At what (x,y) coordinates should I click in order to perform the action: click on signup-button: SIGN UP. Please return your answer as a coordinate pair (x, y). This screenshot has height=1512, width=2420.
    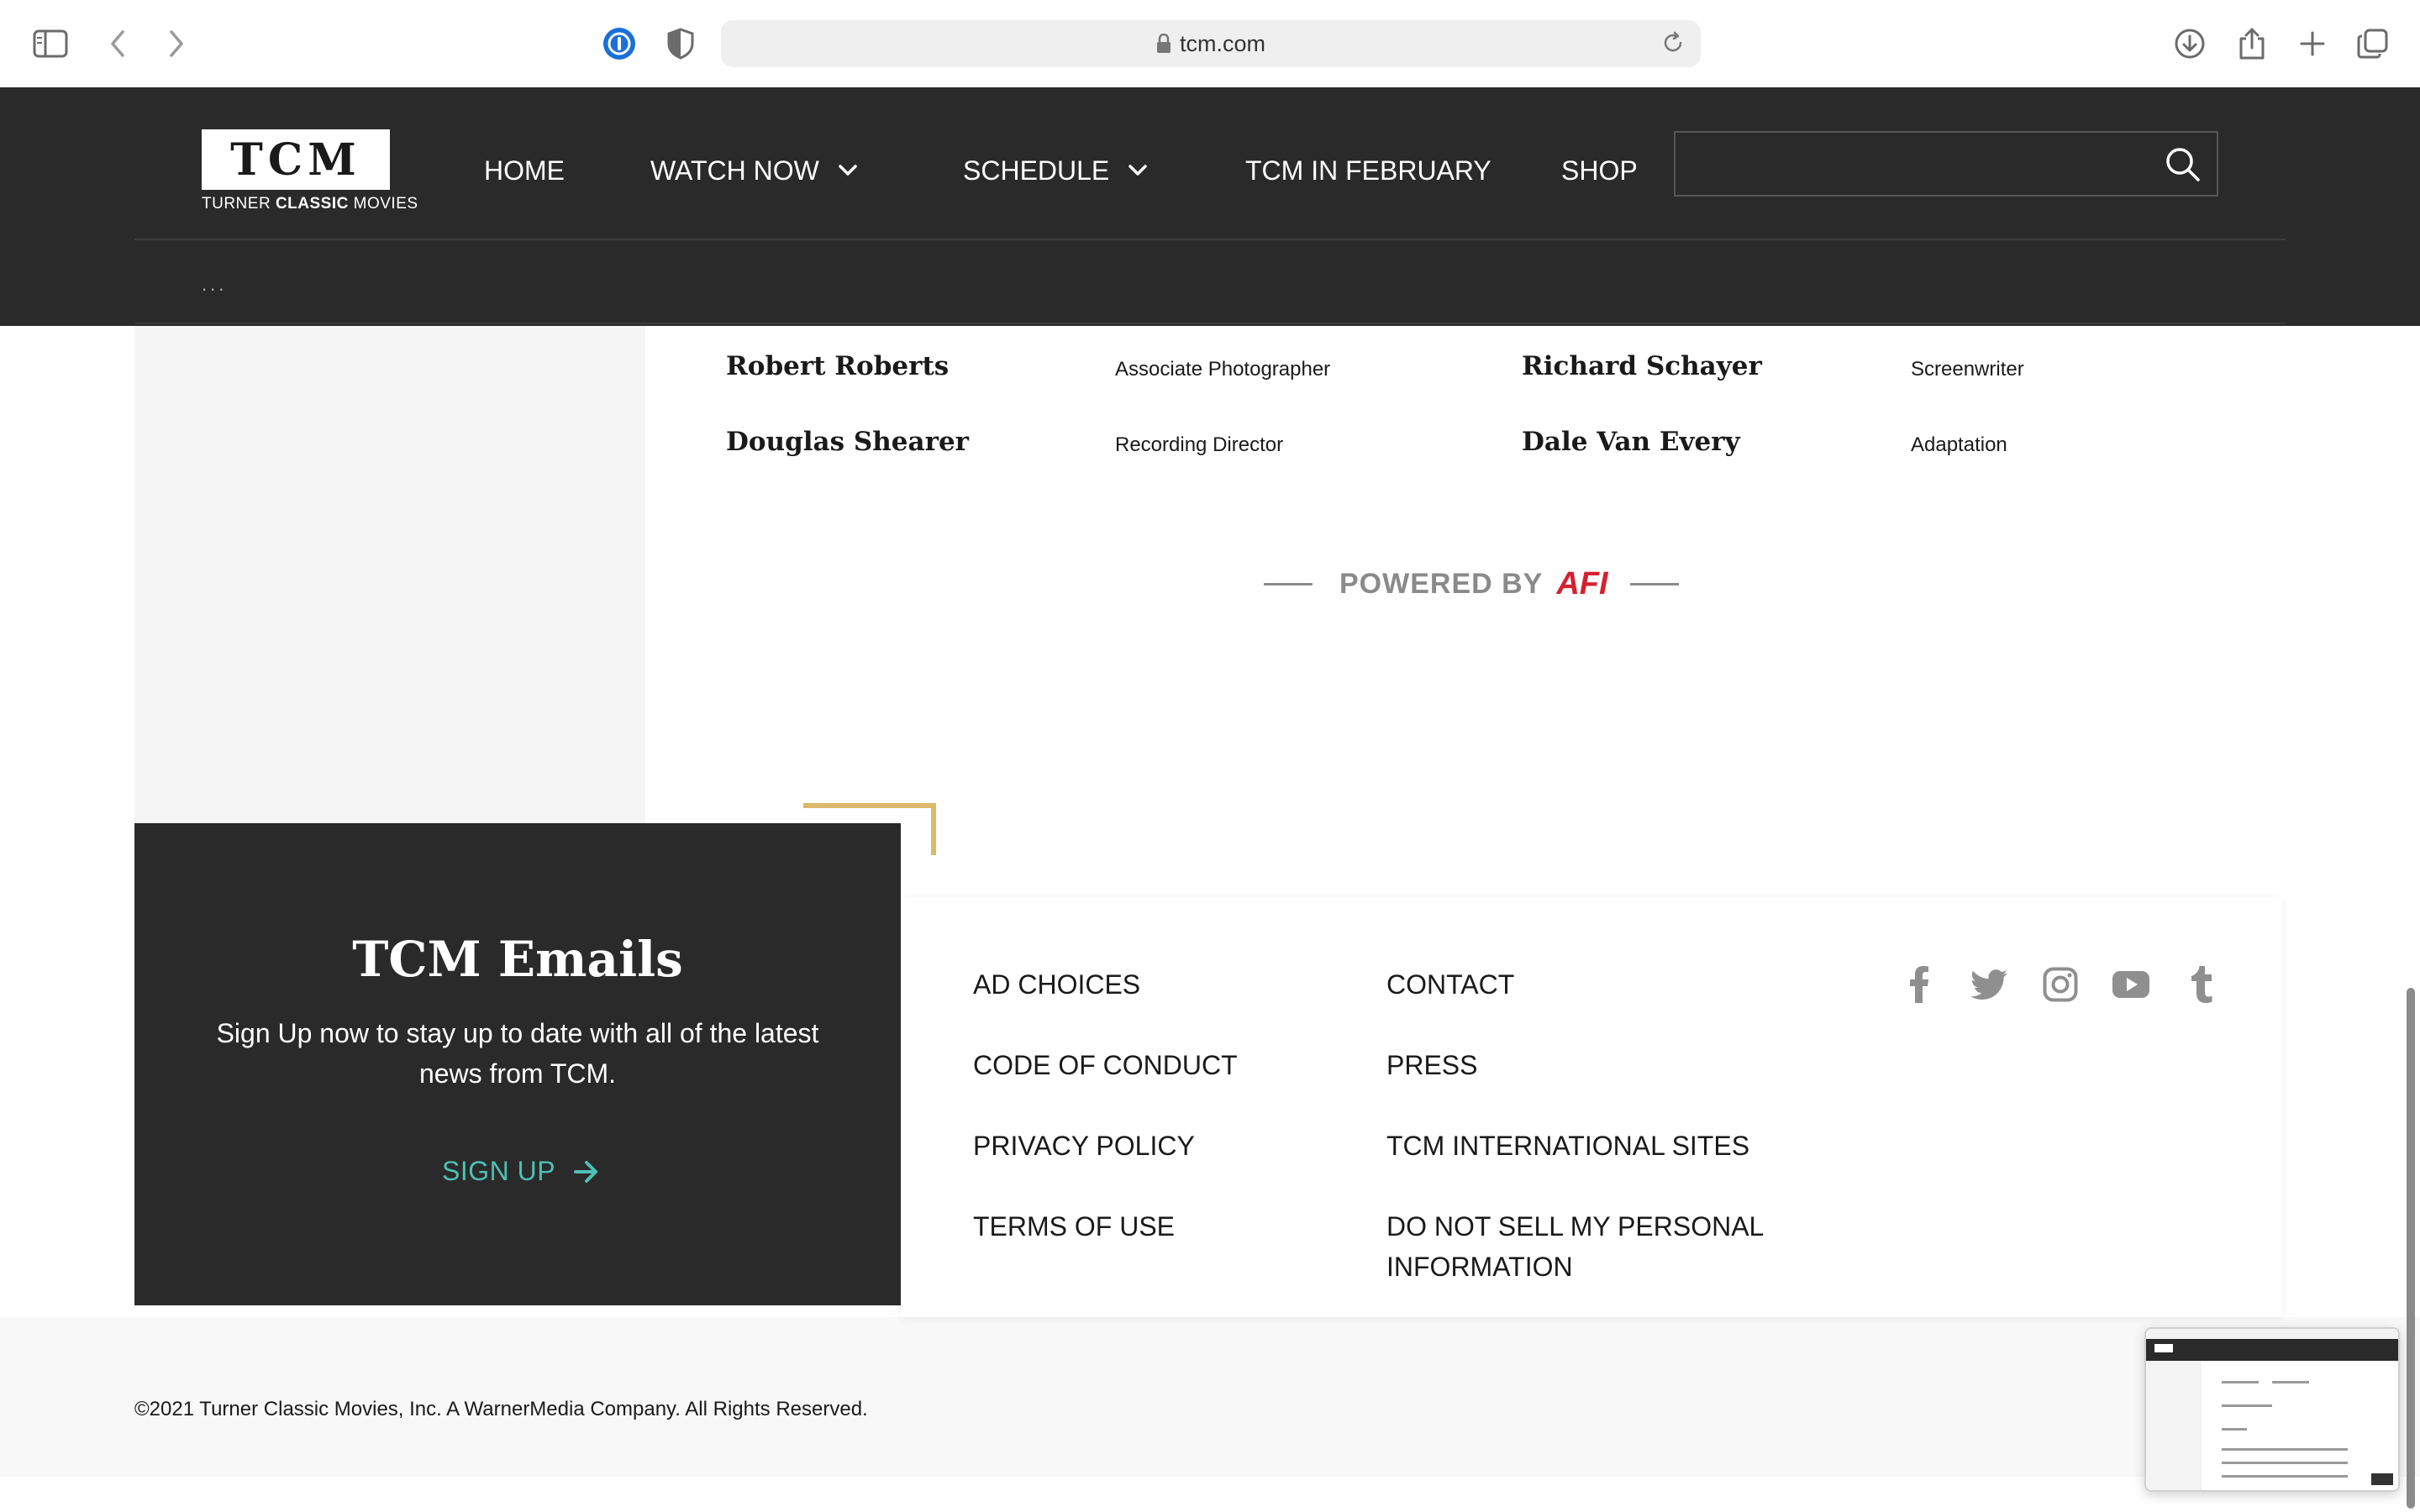
    Looking at the image, I should click on (521, 1171).